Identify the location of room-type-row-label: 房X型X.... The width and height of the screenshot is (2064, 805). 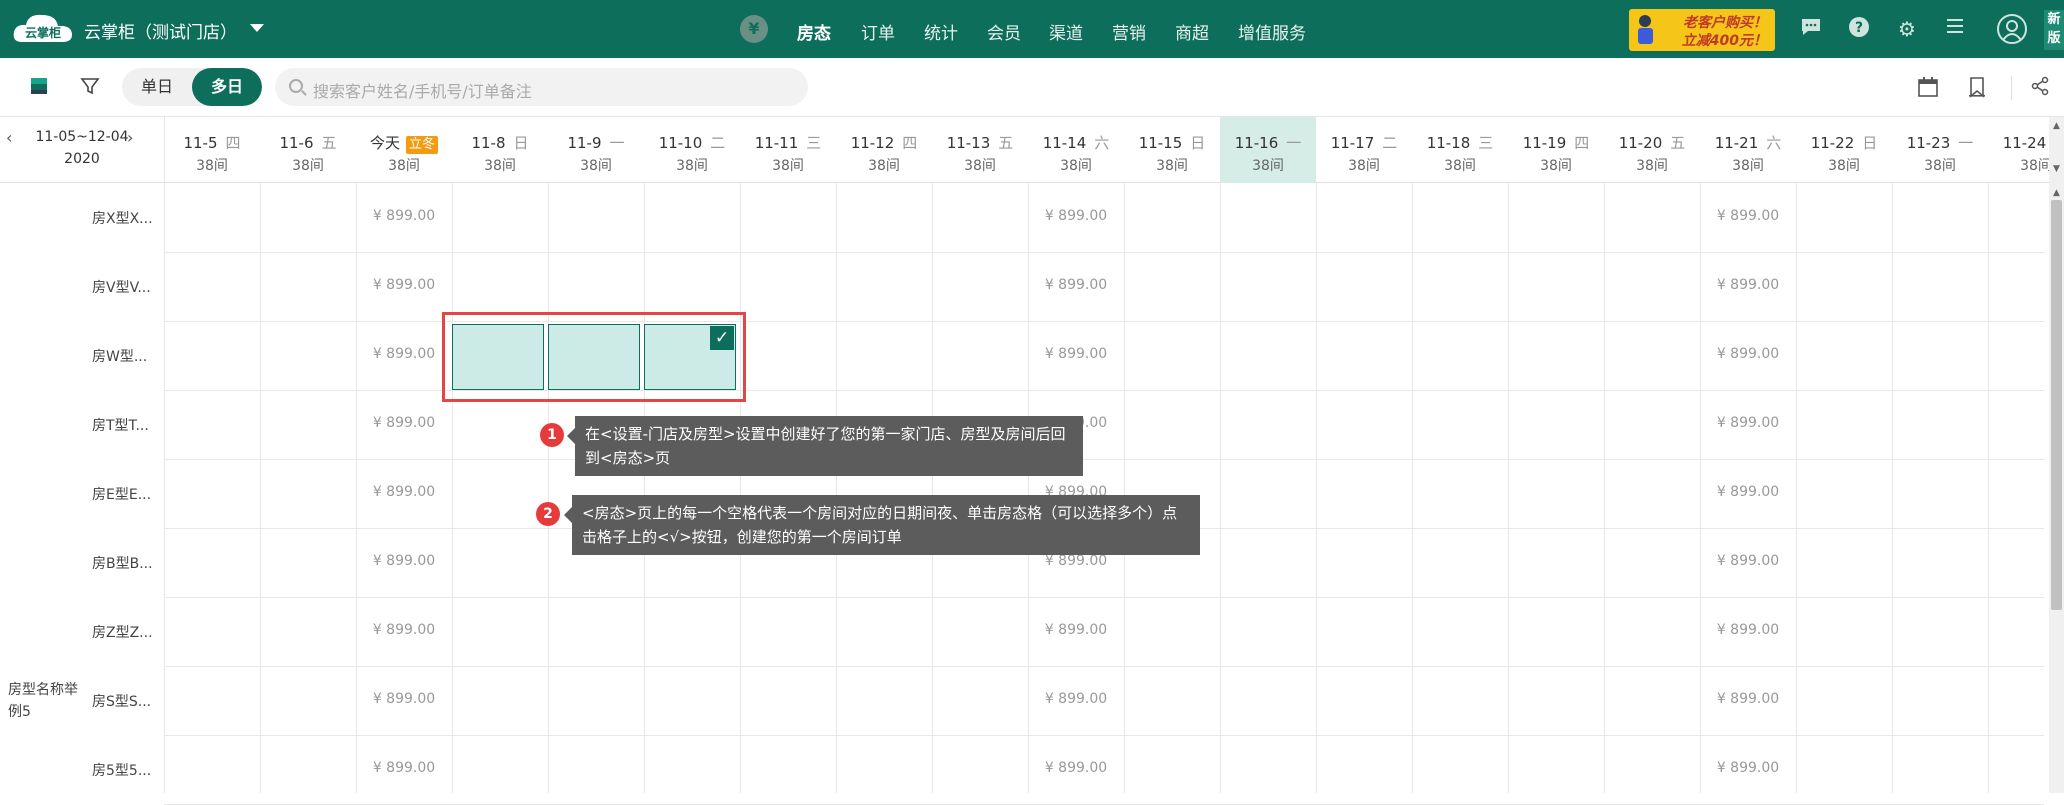
(122, 218).